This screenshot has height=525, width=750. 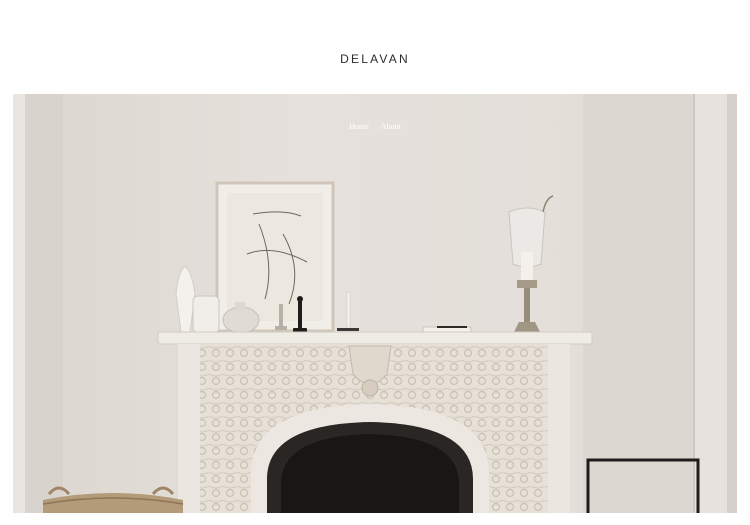 I want to click on main-nav: Home About, so click(x=375, y=126).